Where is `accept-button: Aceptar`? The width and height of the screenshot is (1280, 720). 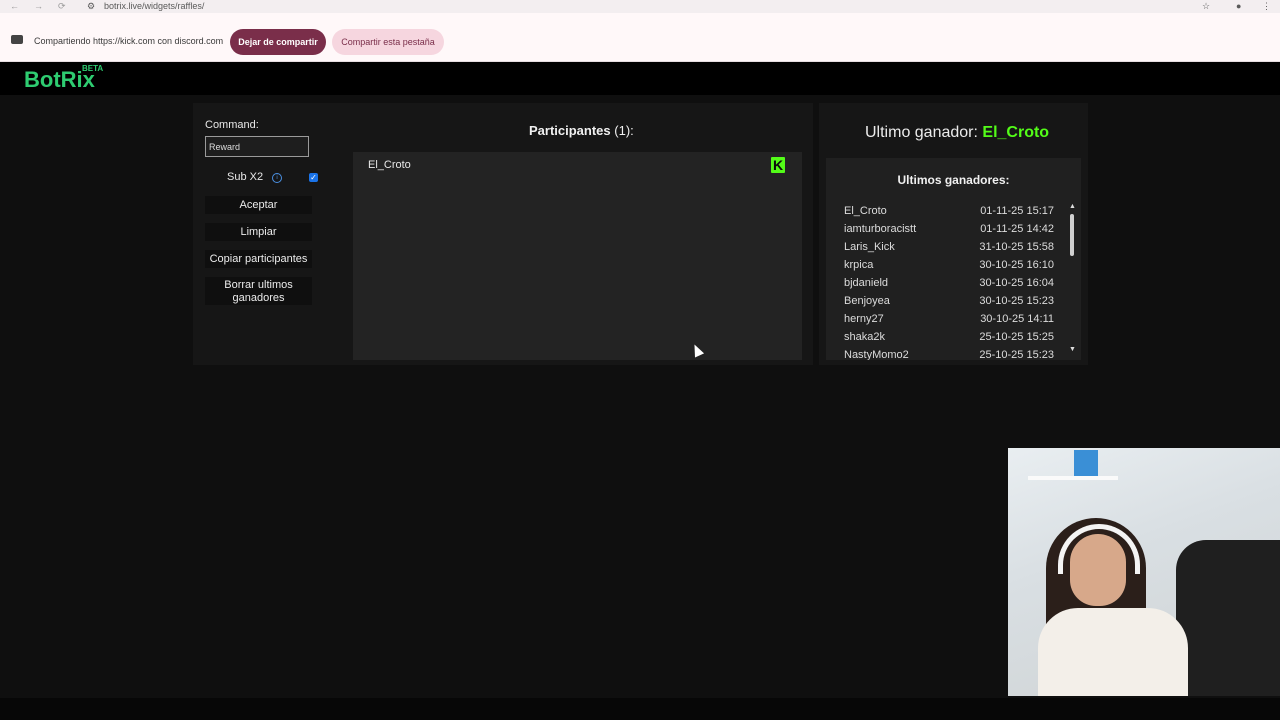 accept-button: Aceptar is located at coordinates (258, 205).